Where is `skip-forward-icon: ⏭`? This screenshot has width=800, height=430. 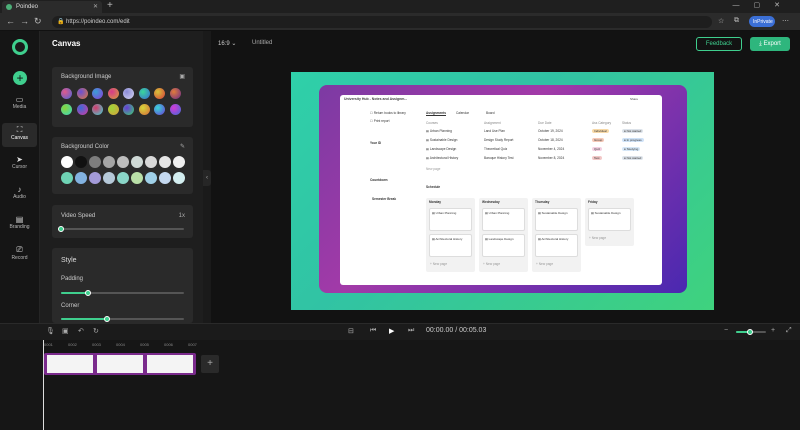 skip-forward-icon: ⏭ is located at coordinates (411, 331).